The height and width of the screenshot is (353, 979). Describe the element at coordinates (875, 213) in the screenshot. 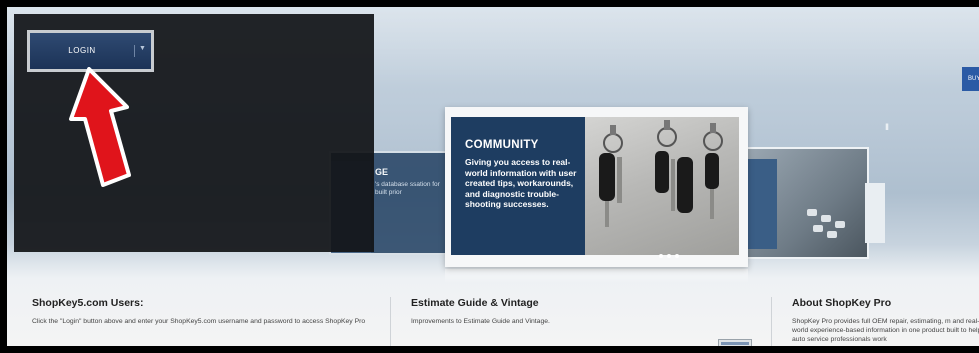

I see `carousel-card-far-right` at that location.